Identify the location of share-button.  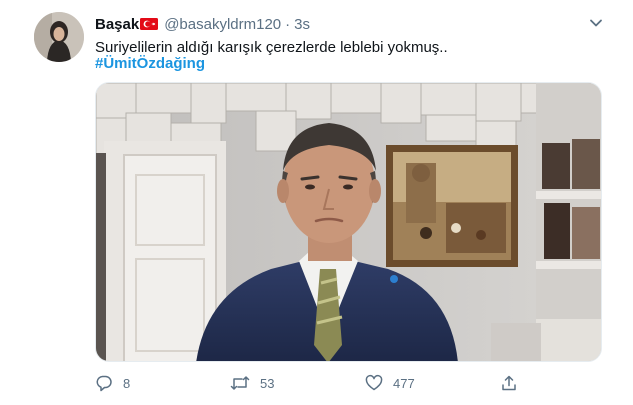
(514, 383).